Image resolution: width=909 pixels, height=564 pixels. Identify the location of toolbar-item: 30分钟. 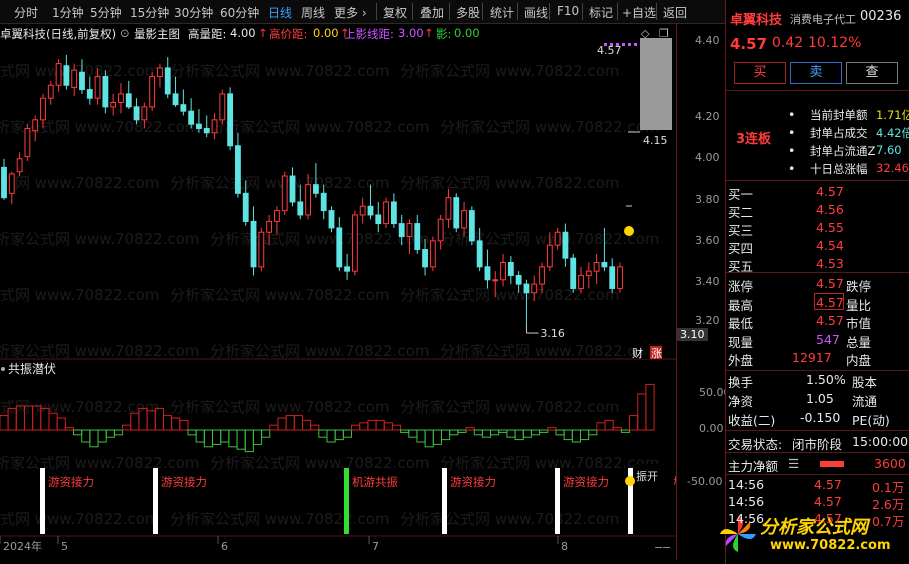
(193, 12).